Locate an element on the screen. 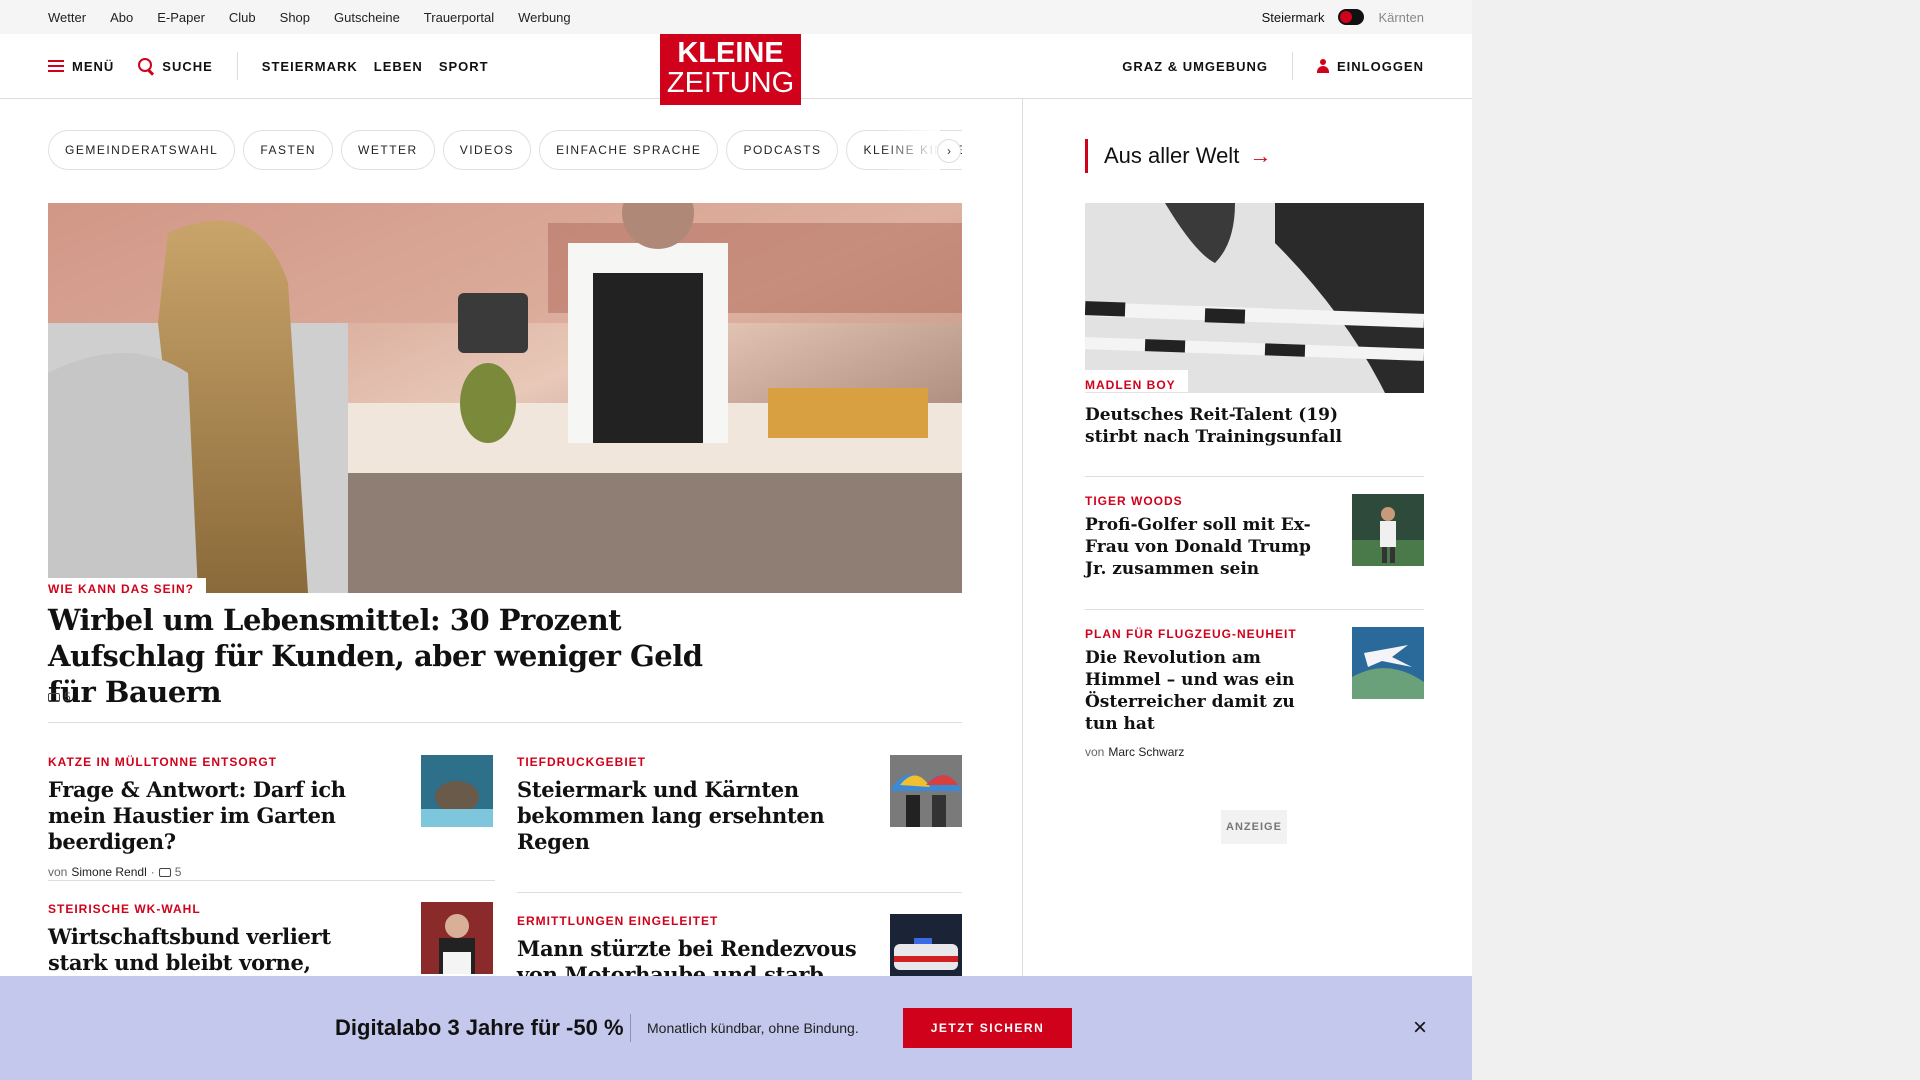  region-link: GRAZ & UMGEBUNG is located at coordinates (1195, 66).